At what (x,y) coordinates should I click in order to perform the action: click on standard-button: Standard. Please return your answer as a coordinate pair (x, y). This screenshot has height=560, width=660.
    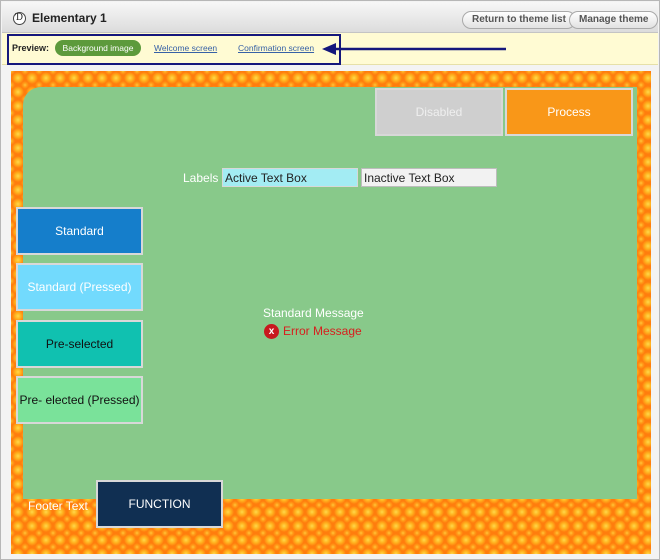
    Looking at the image, I should click on (79, 231).